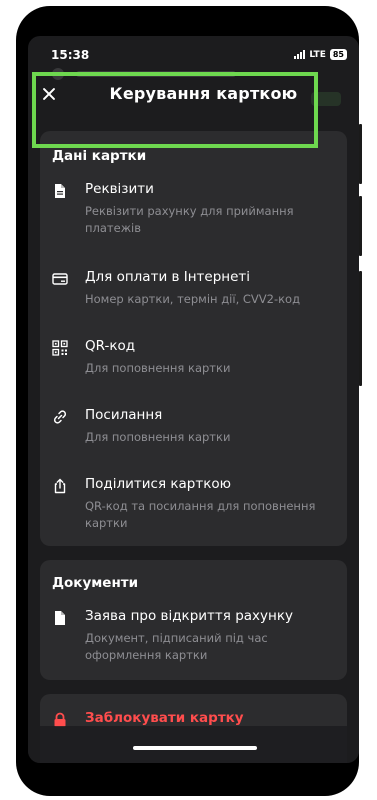 The image size is (377, 800). Describe the element at coordinates (300, 54) in the screenshot. I see `signal-icon` at that location.